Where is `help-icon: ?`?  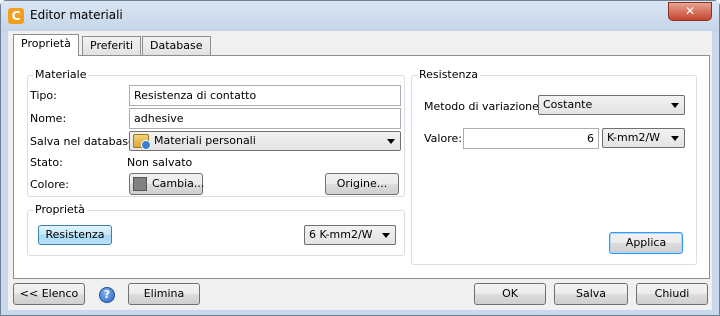 help-icon: ? is located at coordinates (107, 295).